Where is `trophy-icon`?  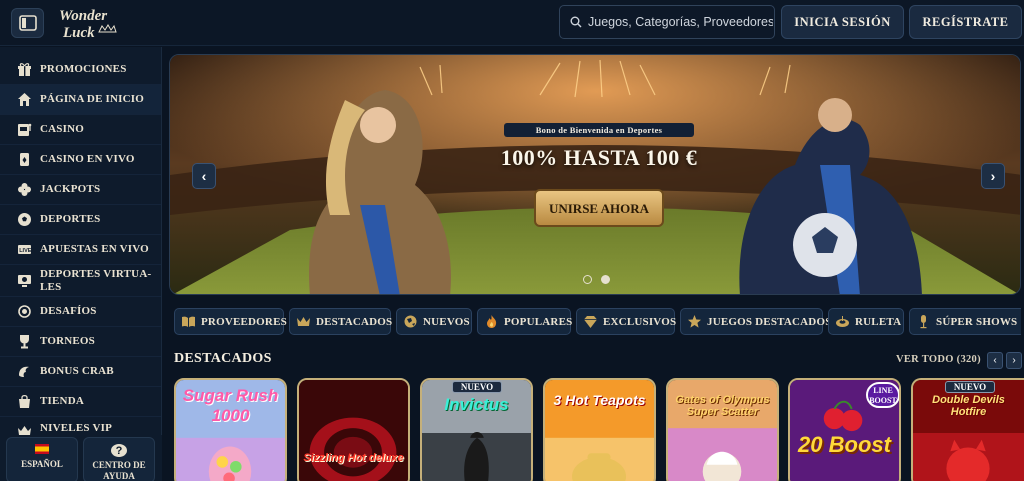
trophy-icon is located at coordinates (24, 341).